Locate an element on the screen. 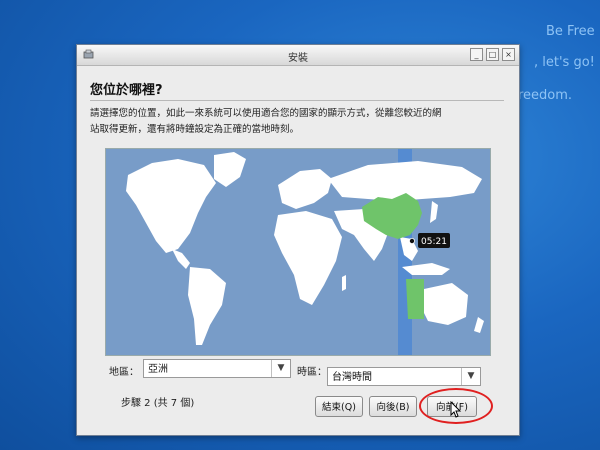  mouse-cursor-icon is located at coordinates (456, 409).